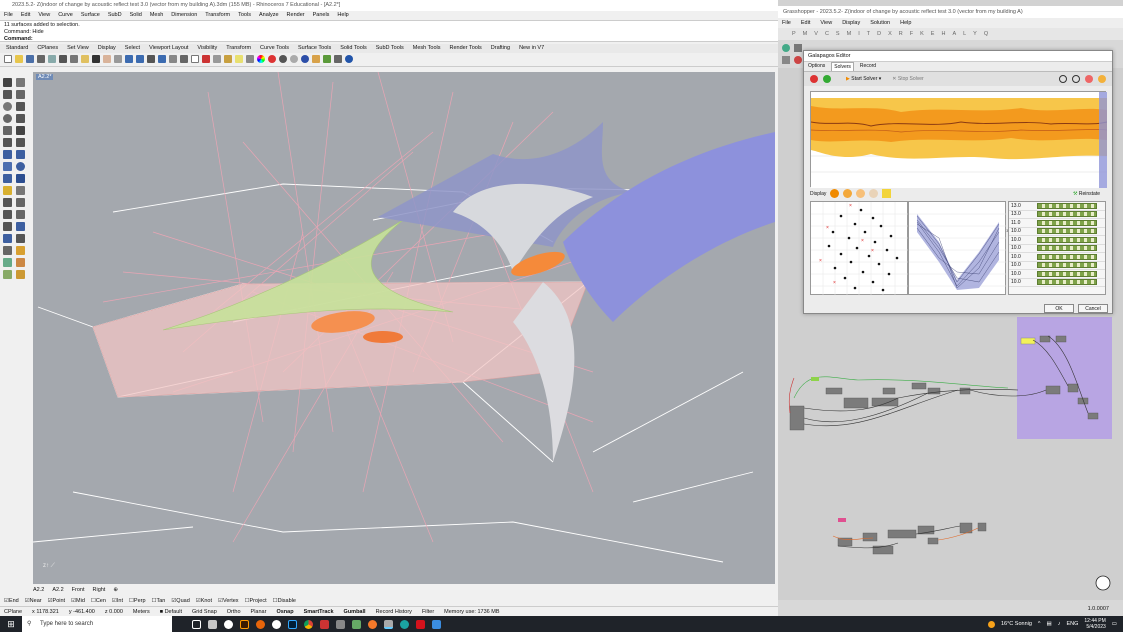  I want to click on gh-tab: Q, so click(986, 34).